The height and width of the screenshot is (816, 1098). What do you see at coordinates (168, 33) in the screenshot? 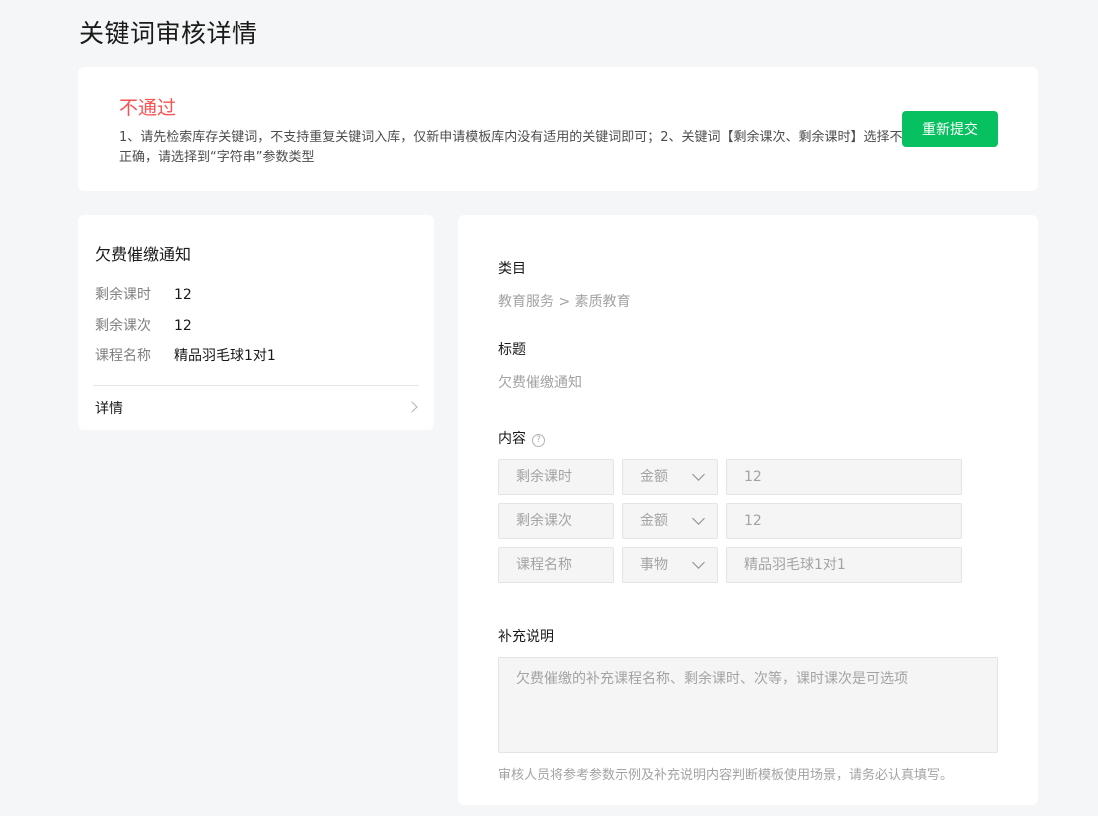
I see `page-title: 关键词审核详情` at bounding box center [168, 33].